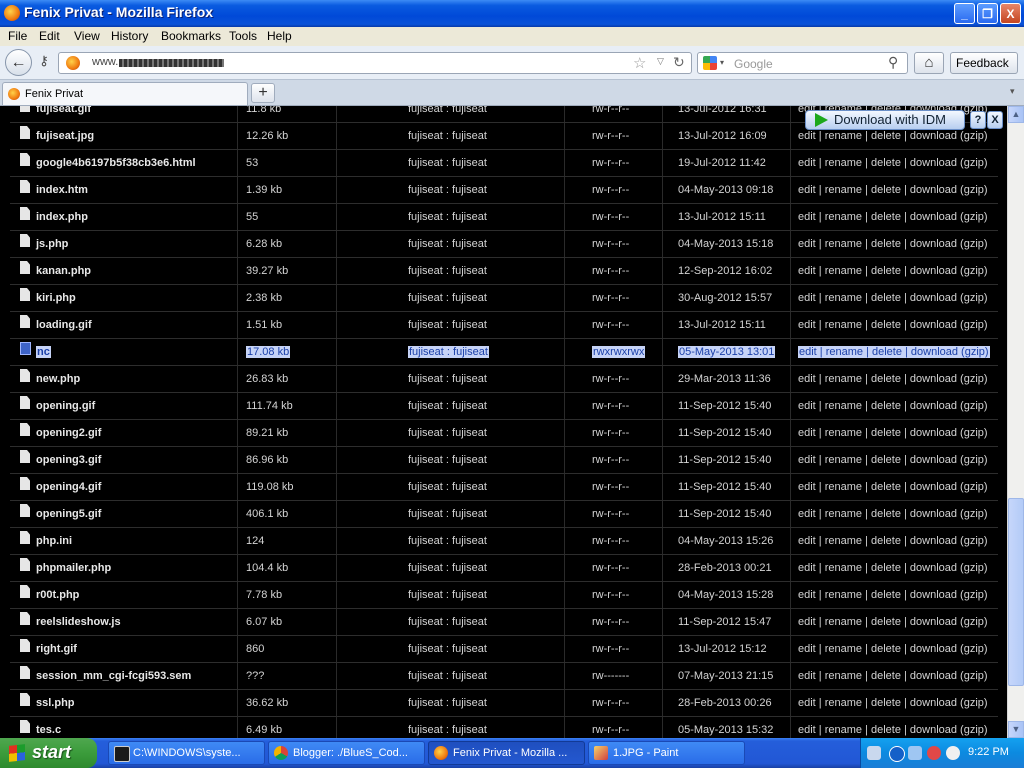 The width and height of the screenshot is (1024, 768). Describe the element at coordinates (56, 298) in the screenshot. I see `file-name-link: kiri.php` at that location.